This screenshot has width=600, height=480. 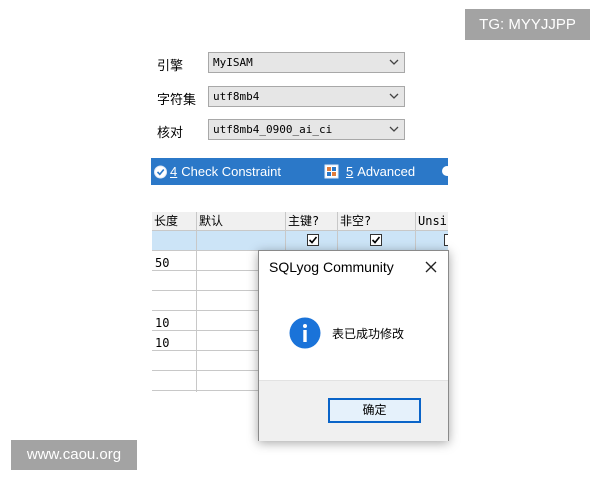 I want to click on column-header-default: 默认, so click(x=241, y=221).